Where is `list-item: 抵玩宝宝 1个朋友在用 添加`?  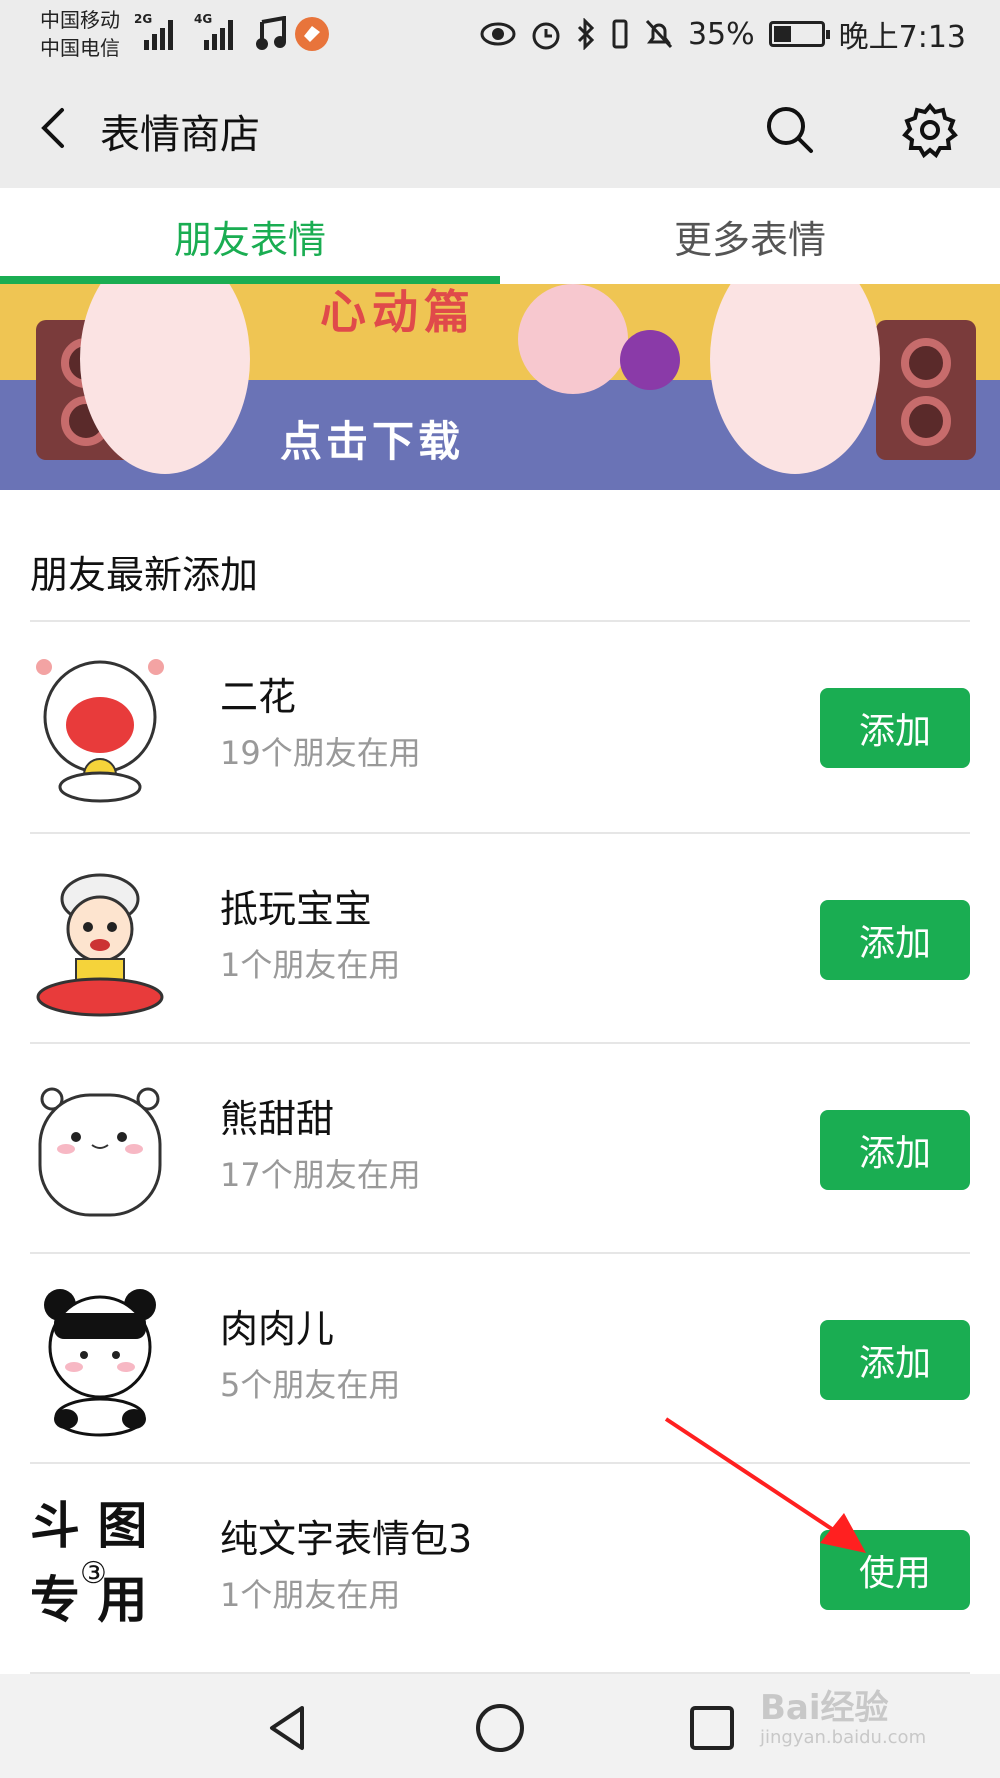
list-item: 抵玩宝宝 1个朋友在用 添加 is located at coordinates (500, 939).